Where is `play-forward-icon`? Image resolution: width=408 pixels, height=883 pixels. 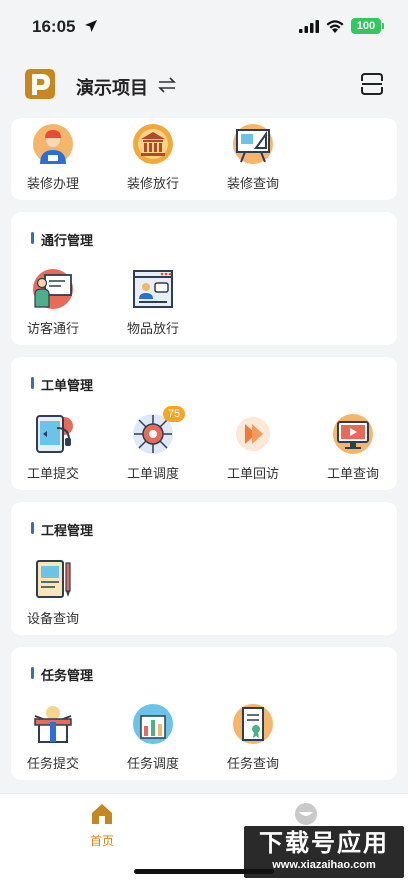 play-forward-icon is located at coordinates (253, 434).